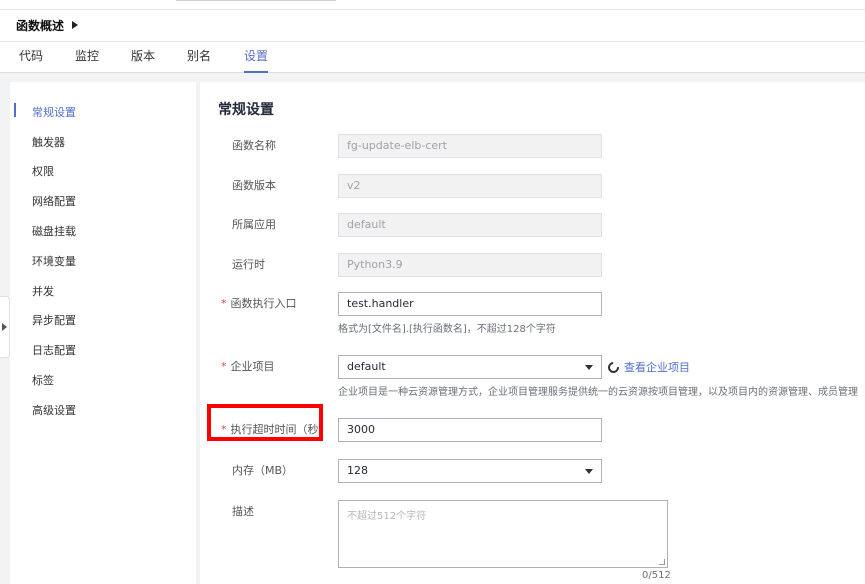 This screenshot has width=865, height=584. I want to click on memory-label: 内存（MB）, so click(263, 470).